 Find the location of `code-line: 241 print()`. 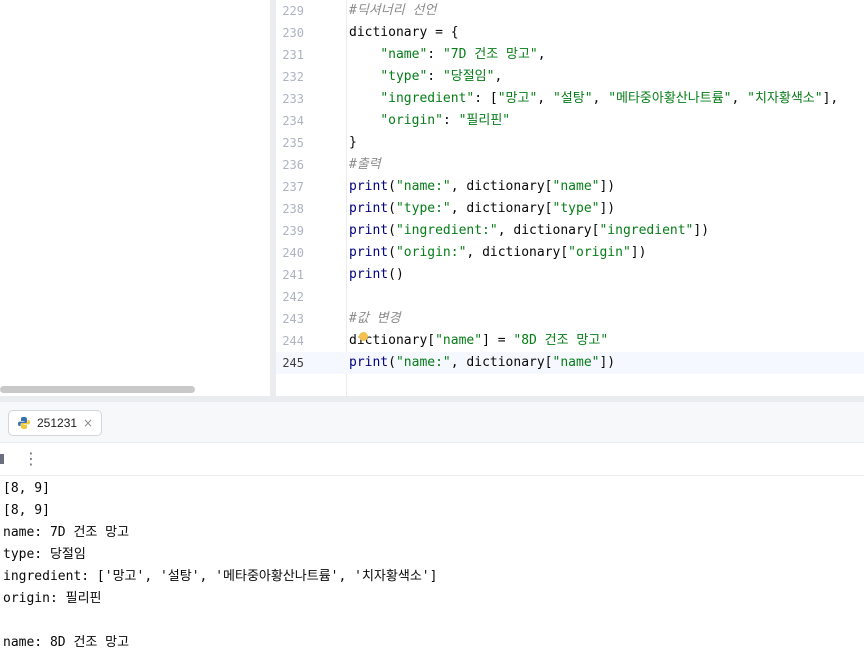

code-line: 241 print() is located at coordinates (570, 275).